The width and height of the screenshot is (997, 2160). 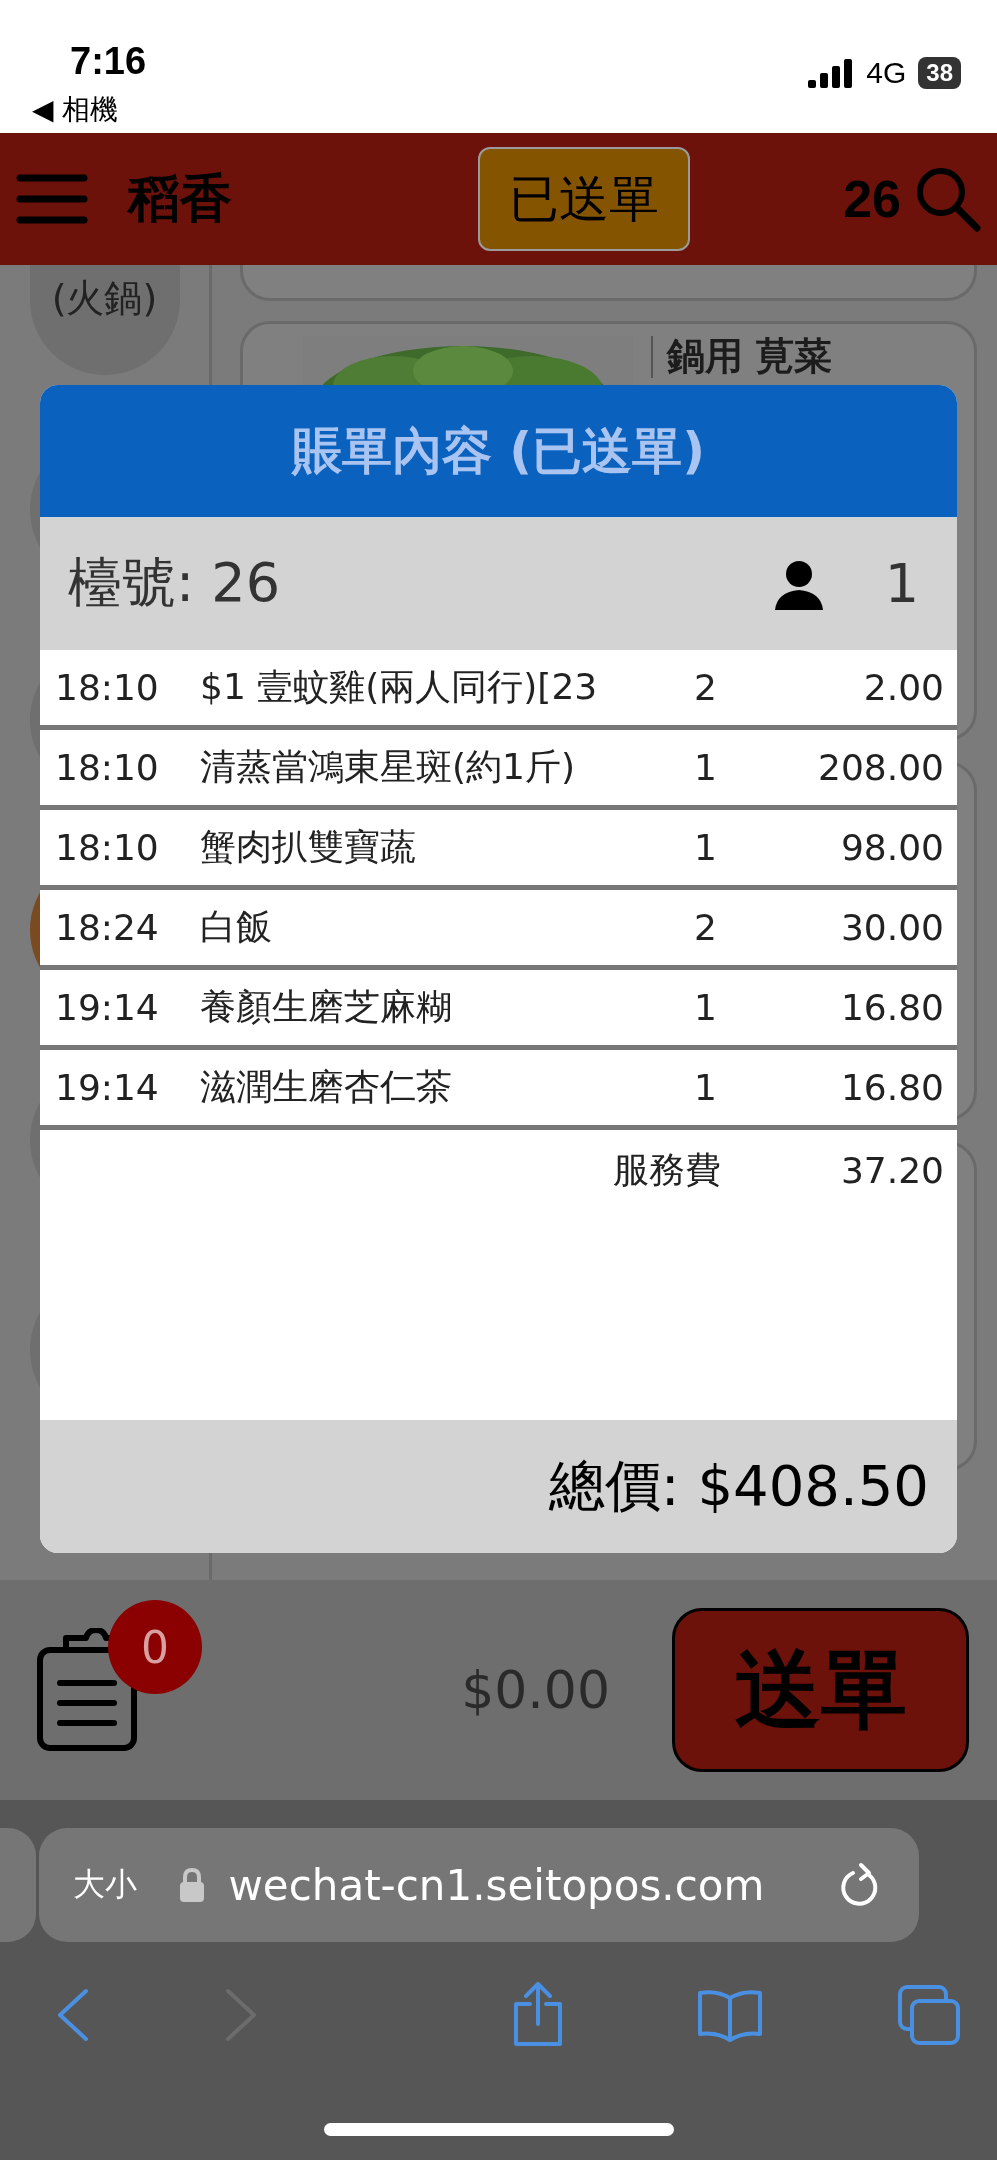 I want to click on category-bubble: (火鍋), so click(x=104, y=320).